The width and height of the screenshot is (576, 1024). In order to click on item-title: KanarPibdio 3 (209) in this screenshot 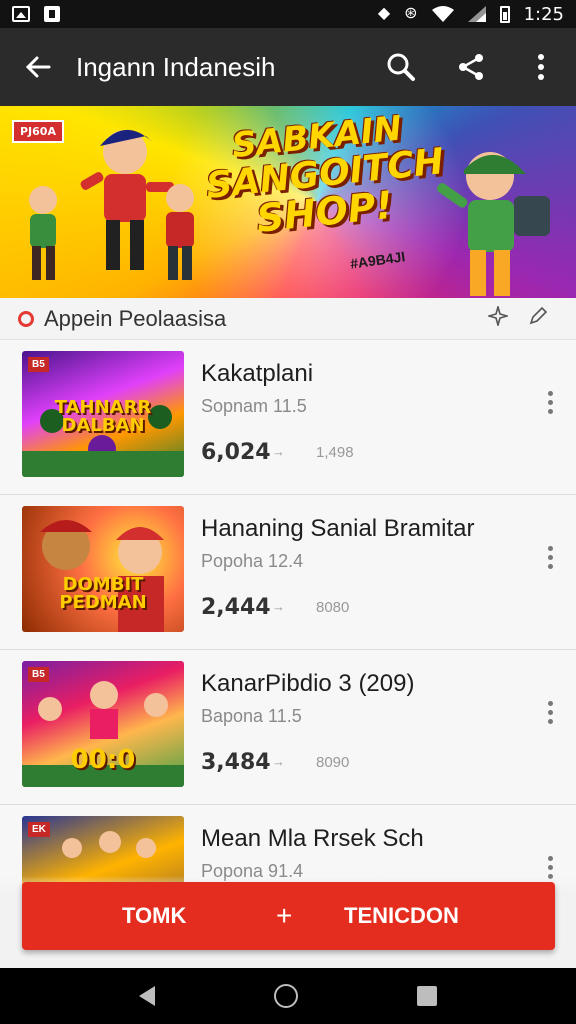, I will do `click(308, 683)`.